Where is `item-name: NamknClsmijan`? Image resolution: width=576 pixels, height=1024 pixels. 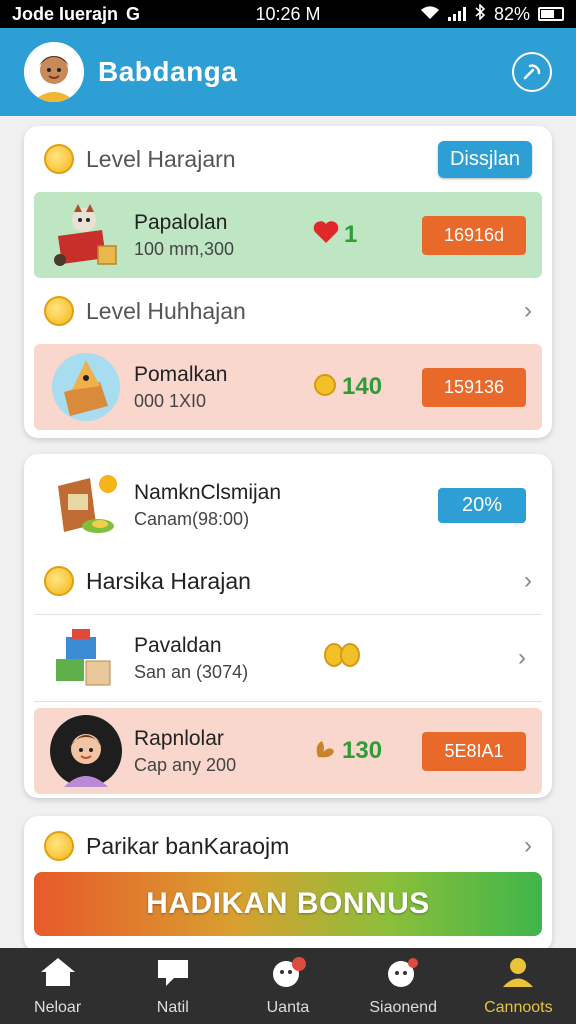
item-name: NamknClsmijan is located at coordinates (208, 492).